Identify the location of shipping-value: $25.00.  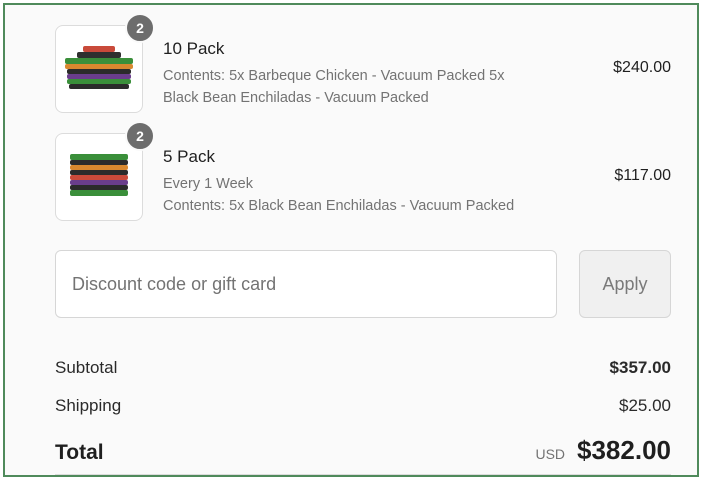
(645, 405).